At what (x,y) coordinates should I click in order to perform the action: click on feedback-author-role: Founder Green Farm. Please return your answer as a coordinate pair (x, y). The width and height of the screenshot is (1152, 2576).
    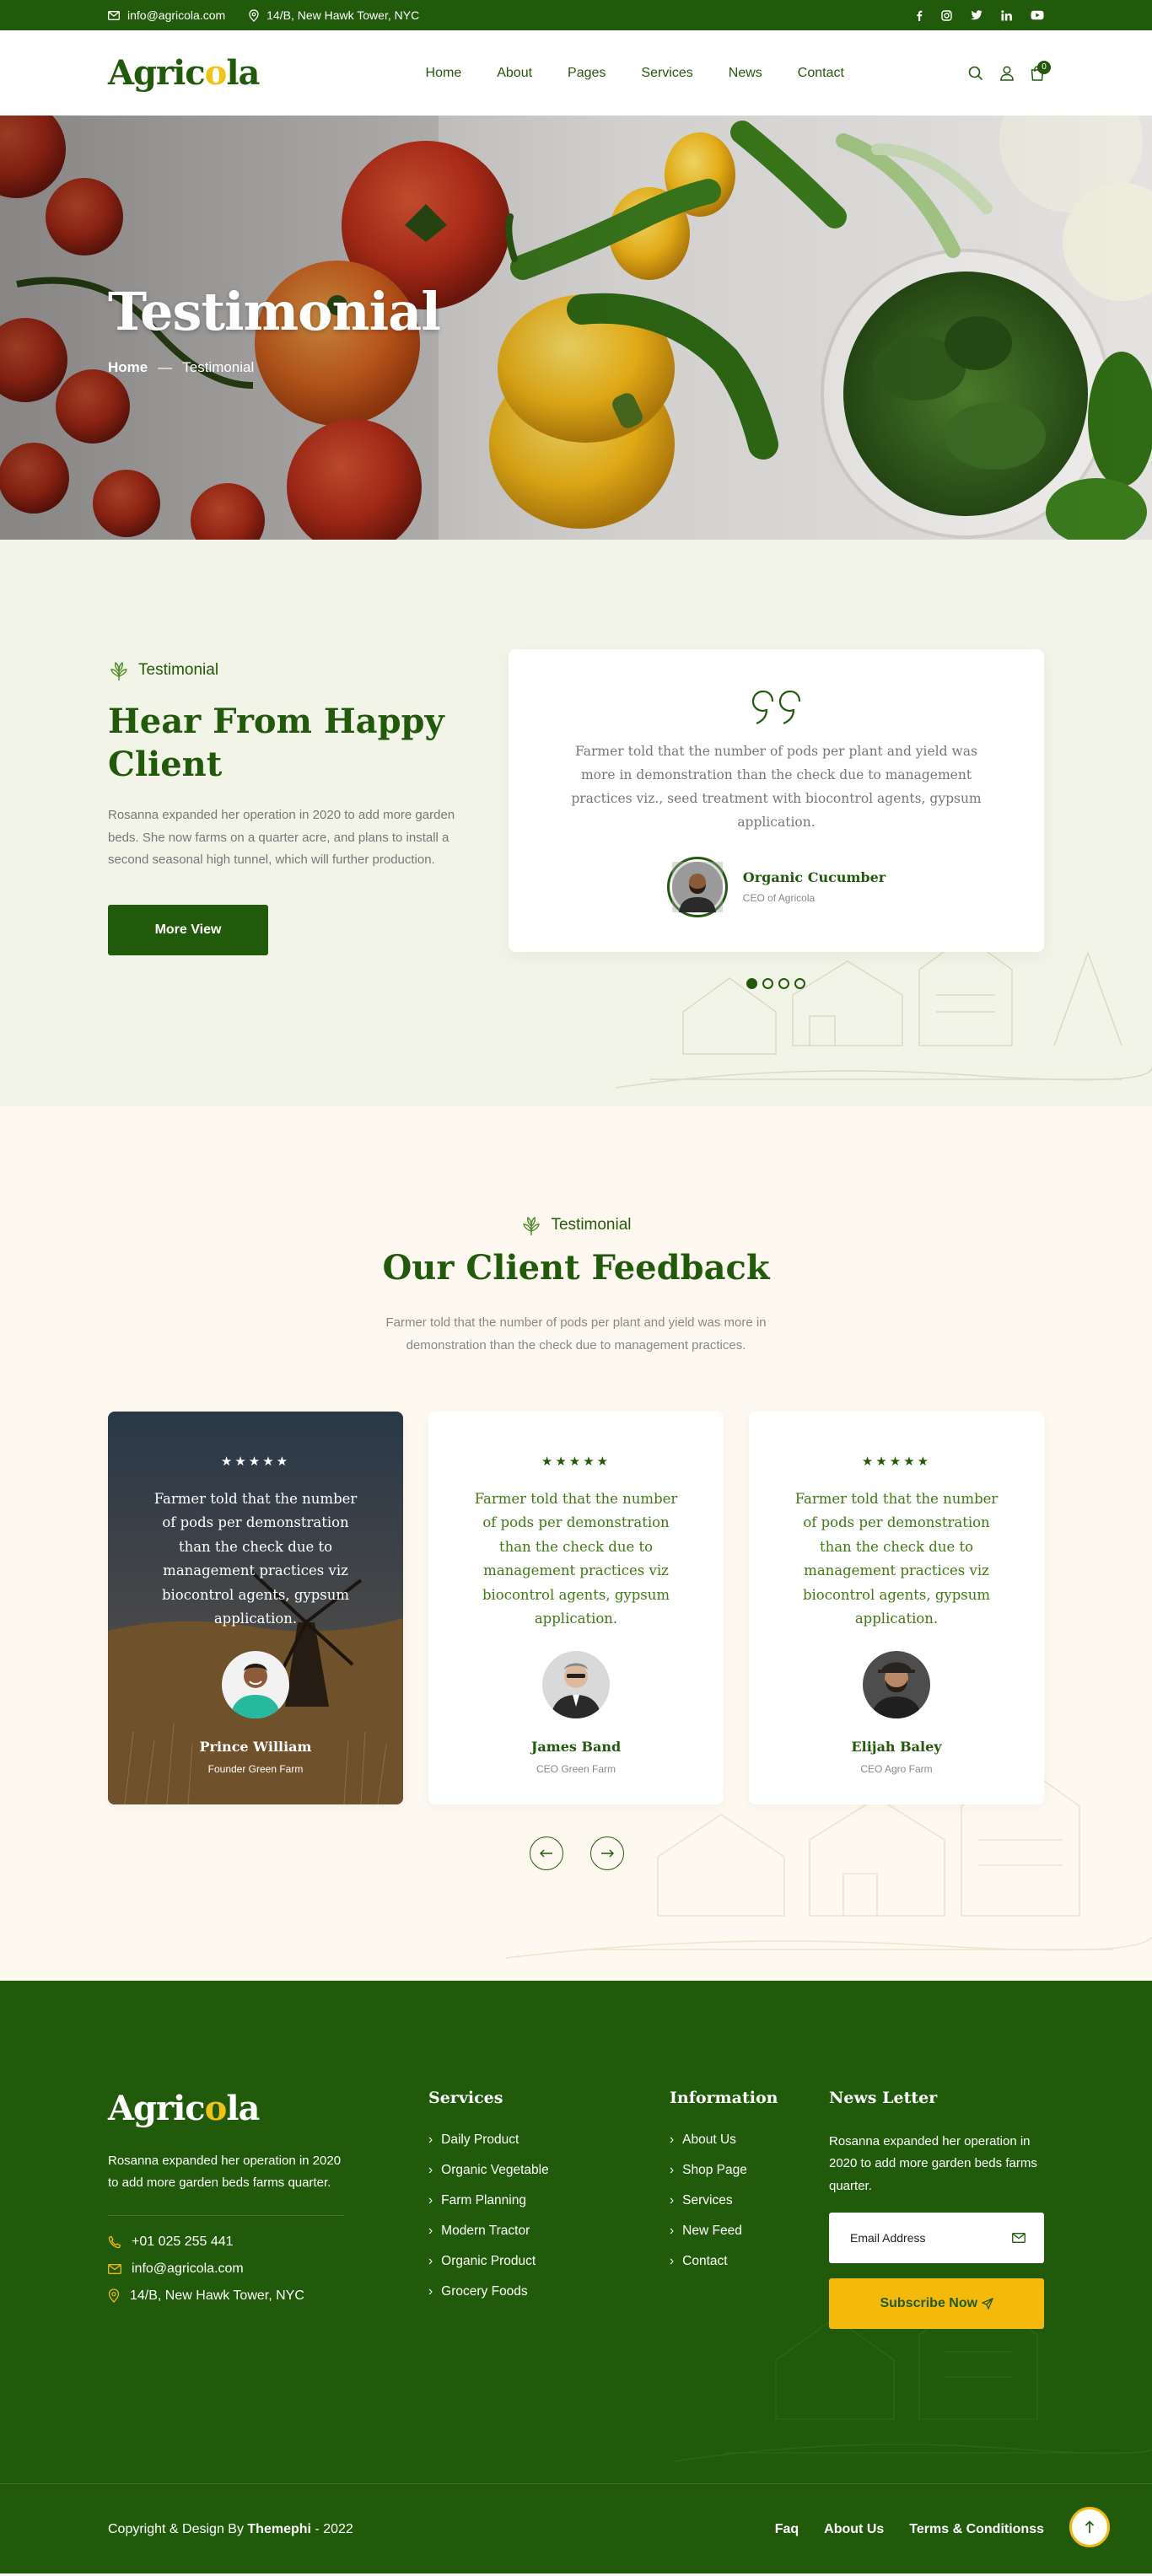
    Looking at the image, I should click on (255, 1770).